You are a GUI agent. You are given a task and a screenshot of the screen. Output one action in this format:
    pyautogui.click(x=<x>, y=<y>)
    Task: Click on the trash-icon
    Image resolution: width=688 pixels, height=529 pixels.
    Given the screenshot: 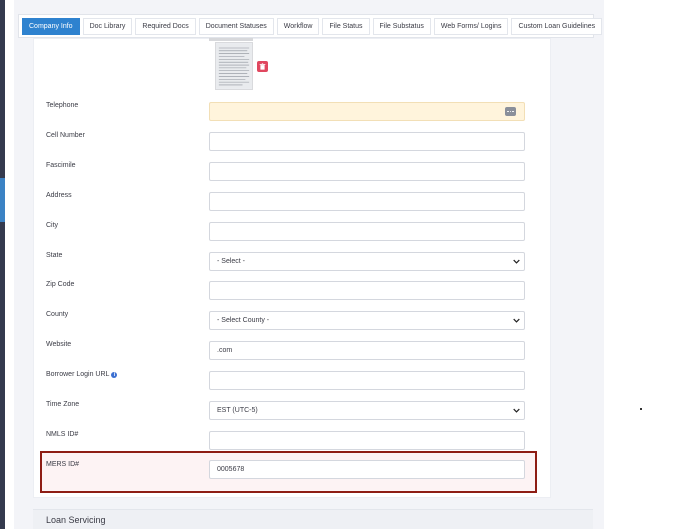 What is the action you would take?
    pyautogui.click(x=262, y=66)
    